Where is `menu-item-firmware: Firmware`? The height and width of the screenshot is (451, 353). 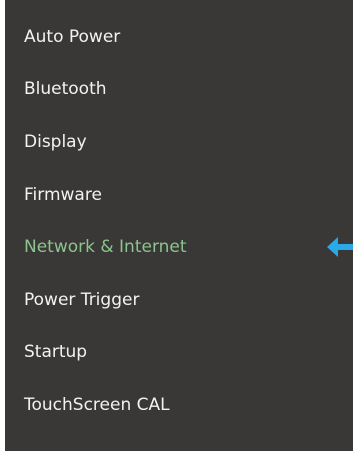 menu-item-firmware: Firmware is located at coordinates (63, 195).